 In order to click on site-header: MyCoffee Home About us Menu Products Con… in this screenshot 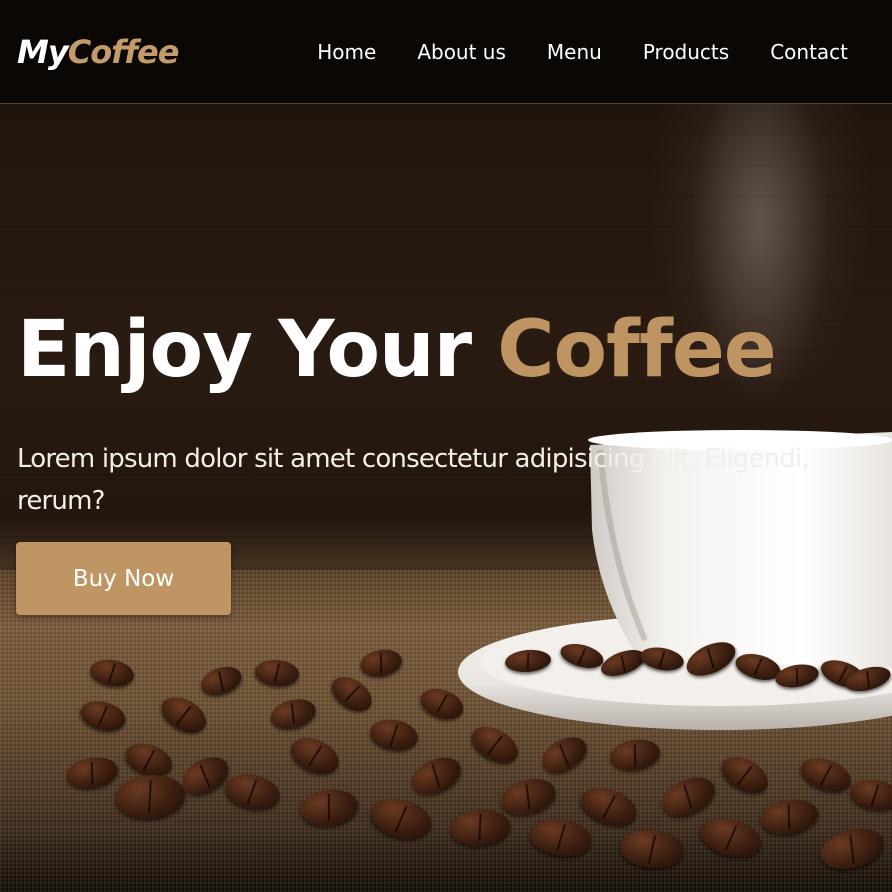, I will do `click(446, 52)`.